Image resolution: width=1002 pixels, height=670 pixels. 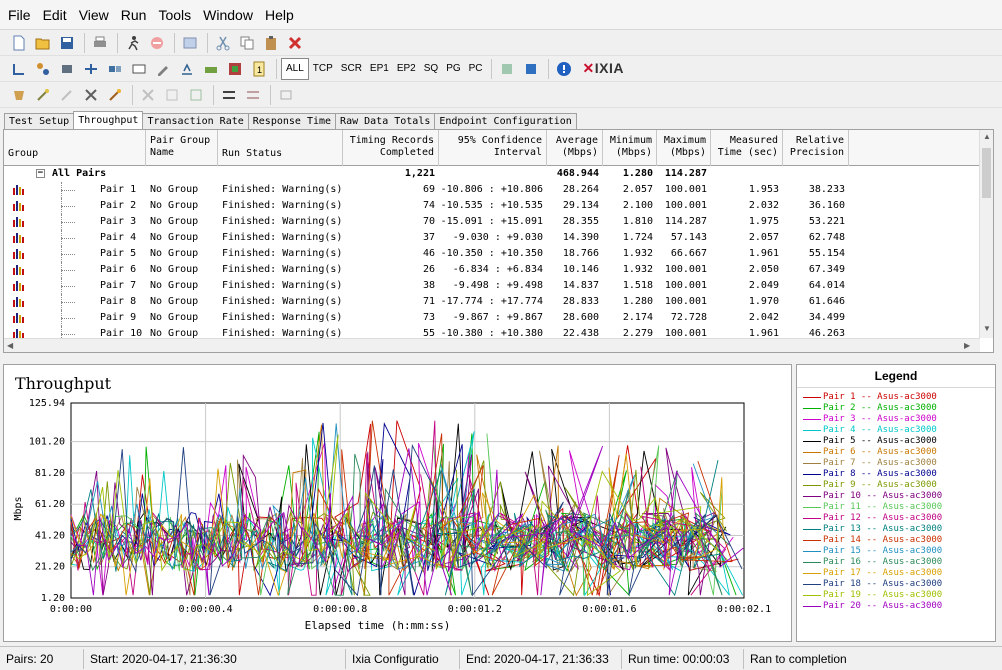 What do you see at coordinates (899, 573) in the screenshot?
I see `legend-item: Pair 17 -- Asus-ac3000` at bounding box center [899, 573].